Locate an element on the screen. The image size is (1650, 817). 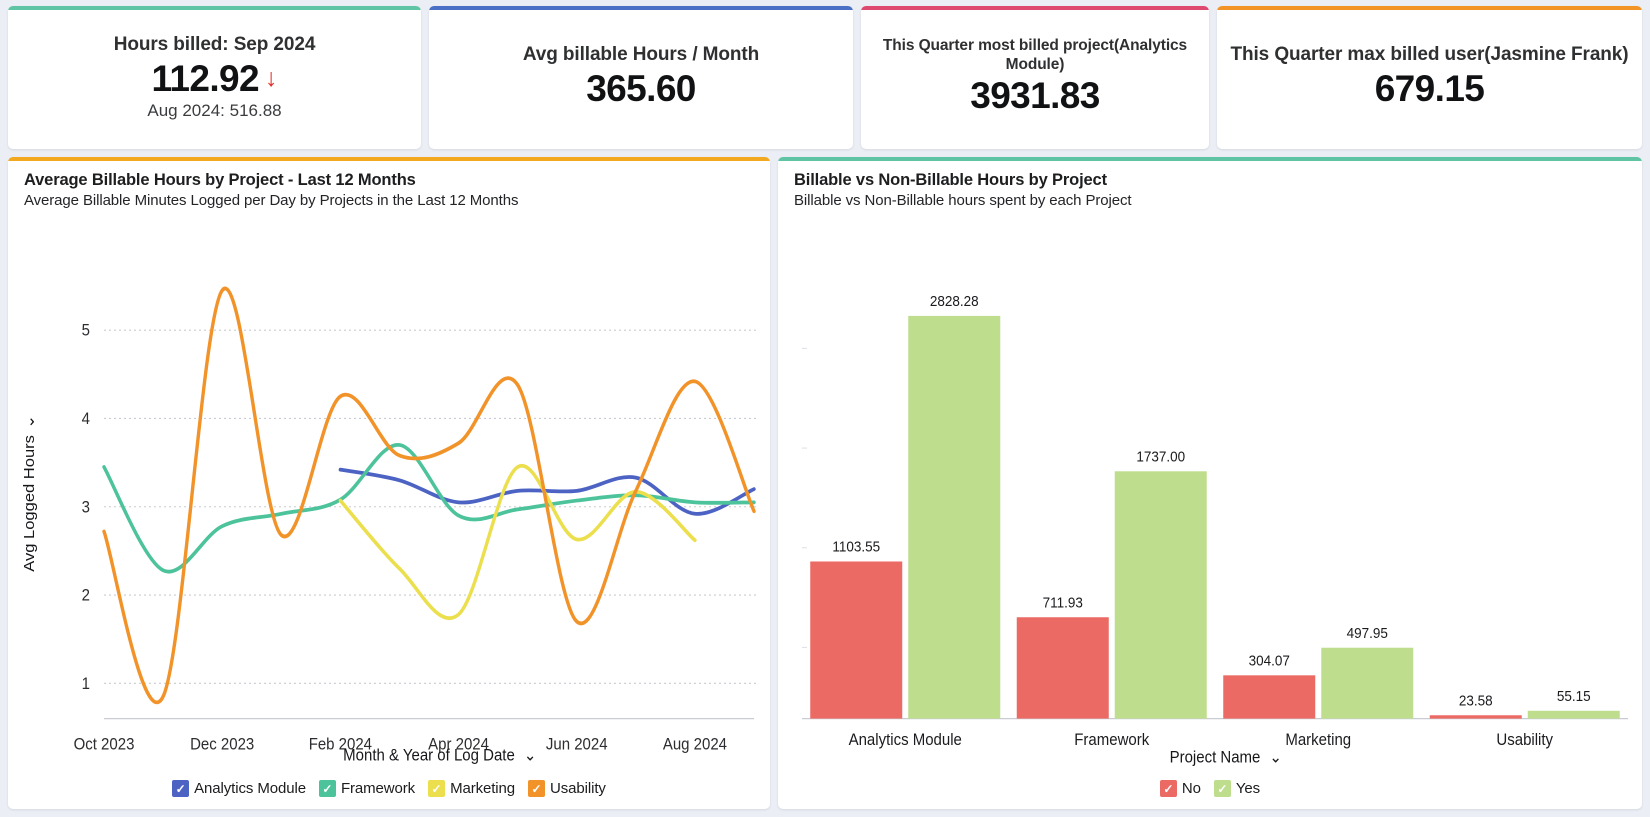
bar-usability-no is located at coordinates (1475, 717).